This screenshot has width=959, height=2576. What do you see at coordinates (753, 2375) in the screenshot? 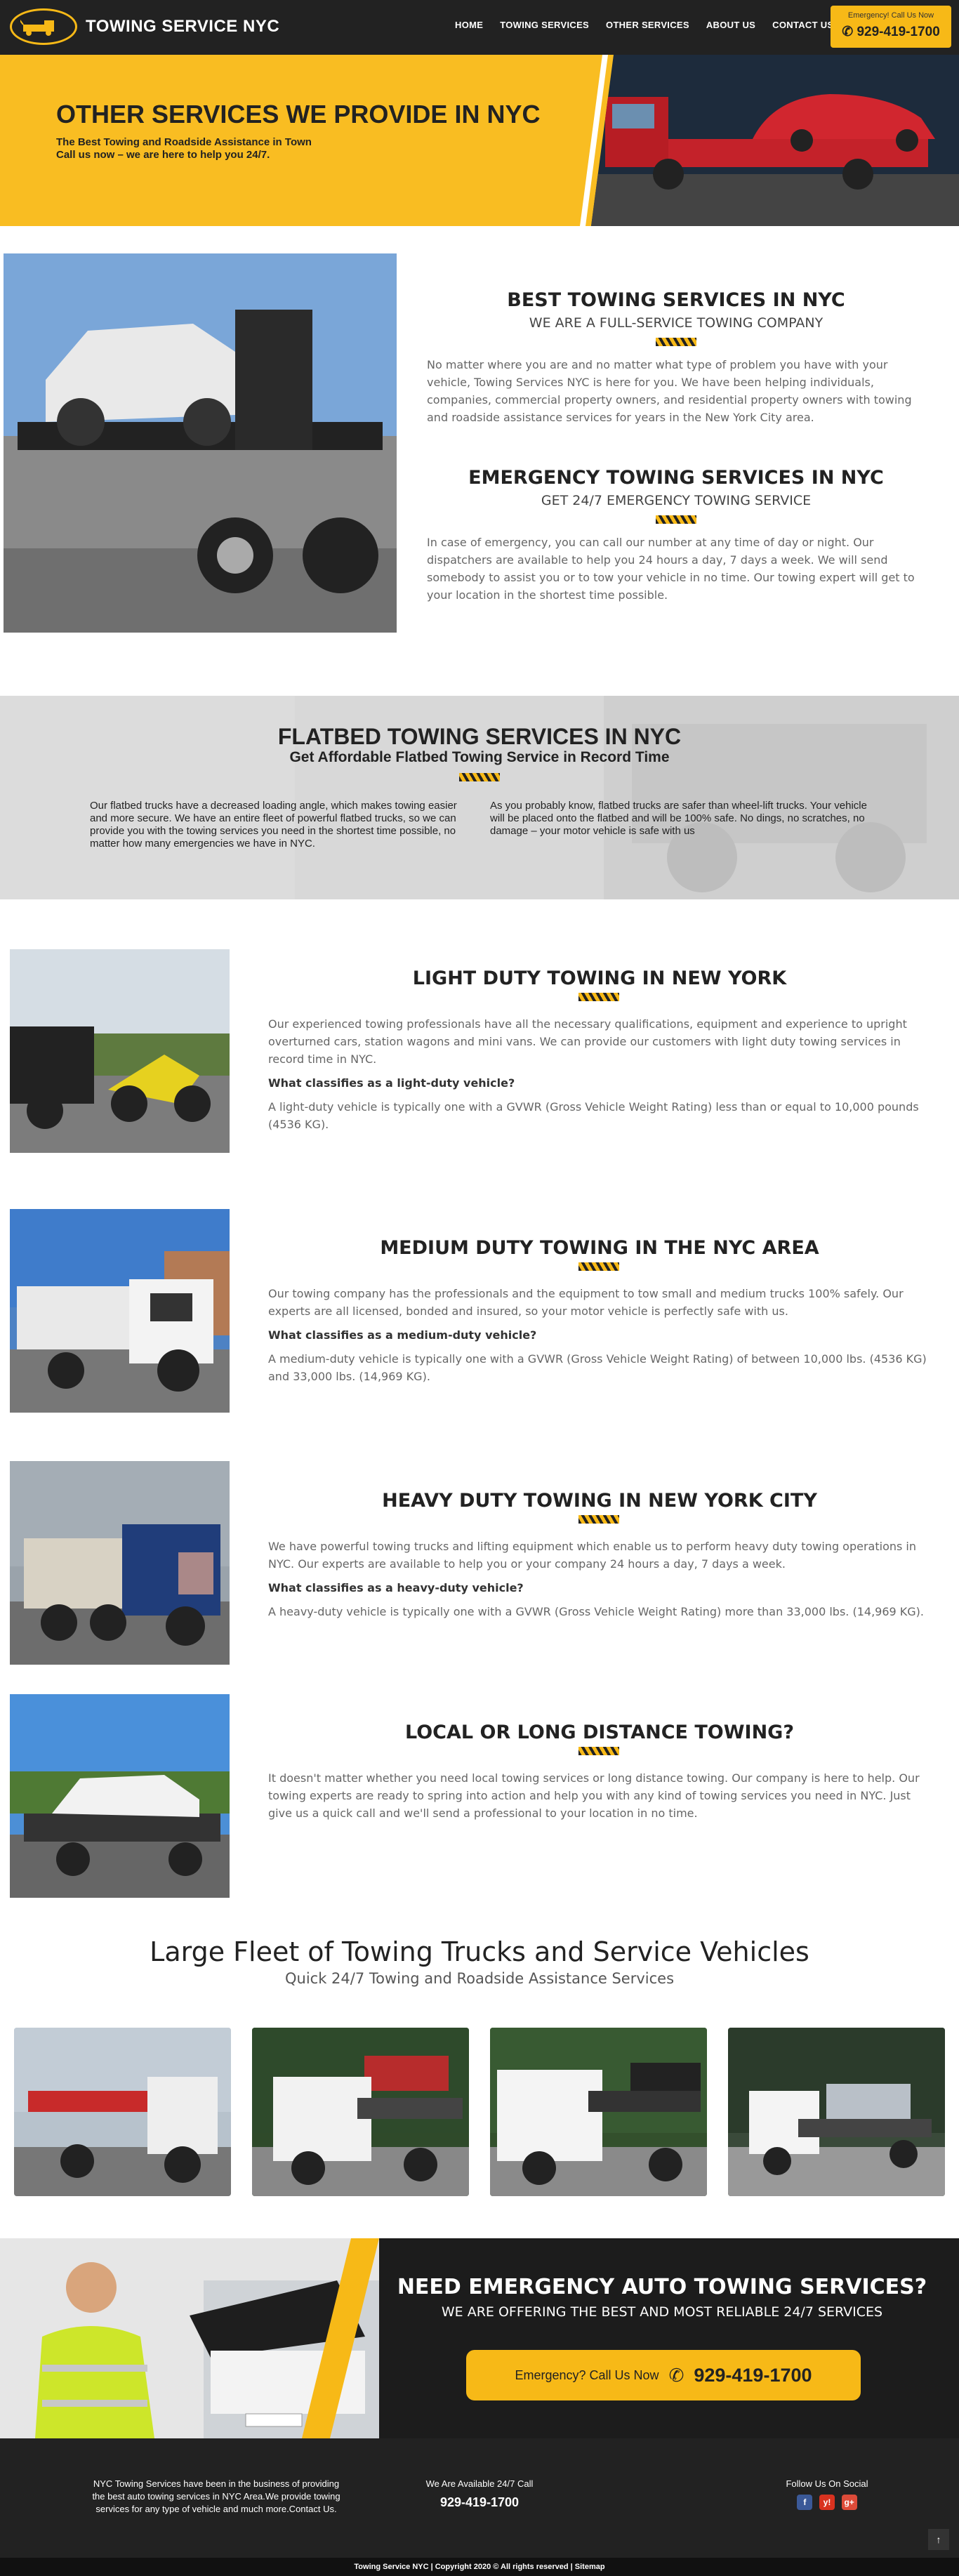
I see `cta-button-number: 929-419-1700` at bounding box center [753, 2375].